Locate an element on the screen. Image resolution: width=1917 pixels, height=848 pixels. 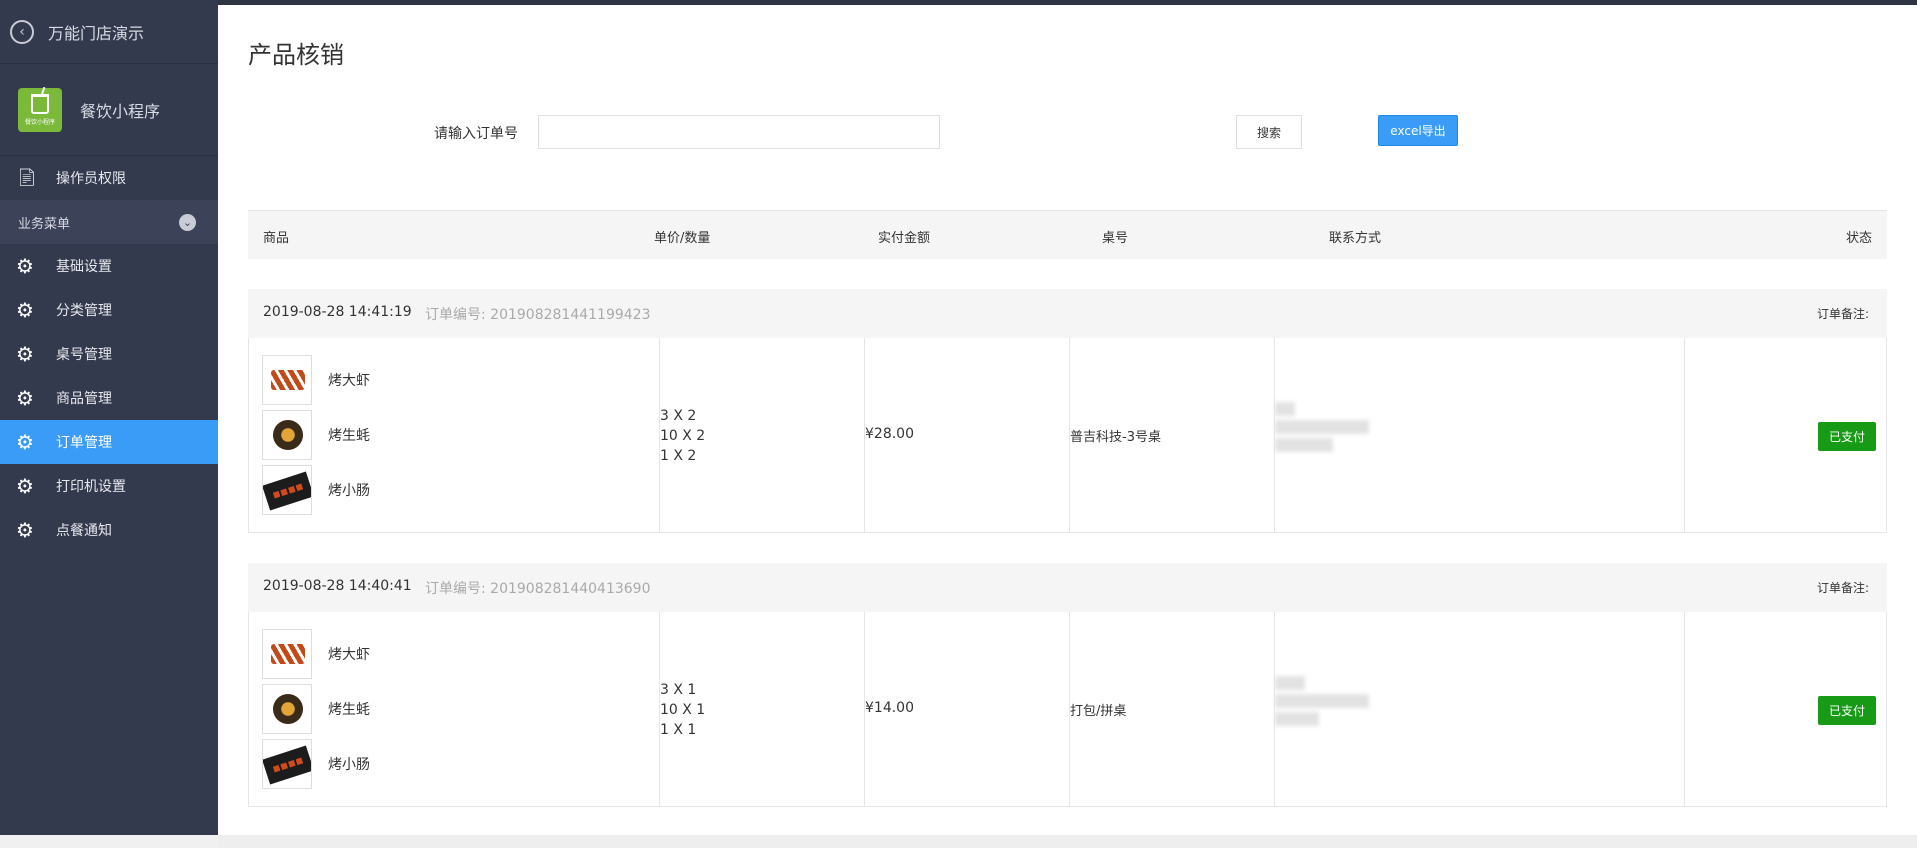
qty-line: 3 X 1 is located at coordinates (678, 690).